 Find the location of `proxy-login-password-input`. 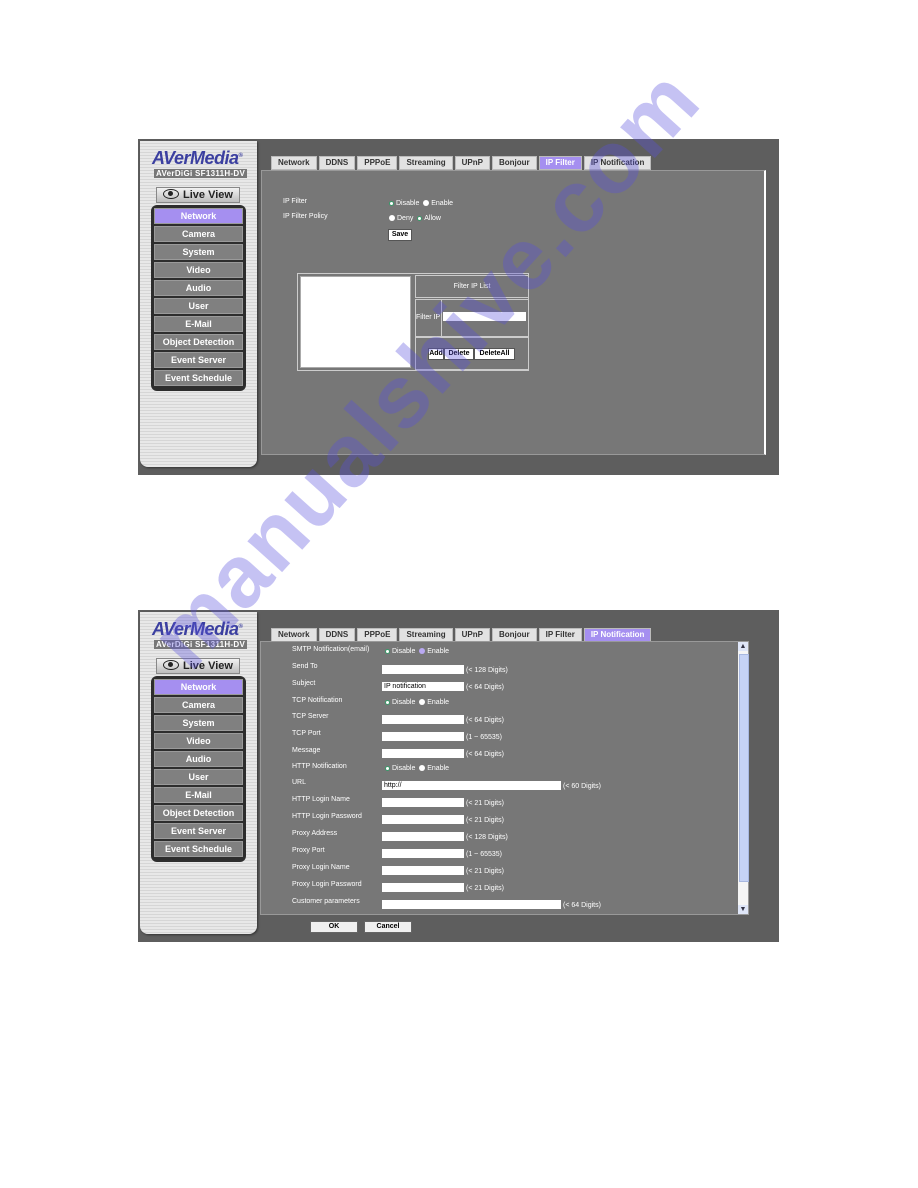

proxy-login-password-input is located at coordinates (423, 887).